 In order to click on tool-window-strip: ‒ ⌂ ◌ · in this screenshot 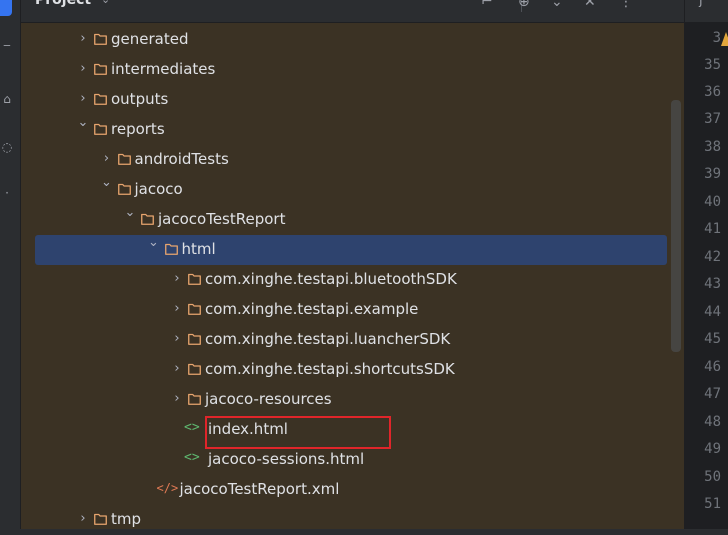, I will do `click(10, 264)`.